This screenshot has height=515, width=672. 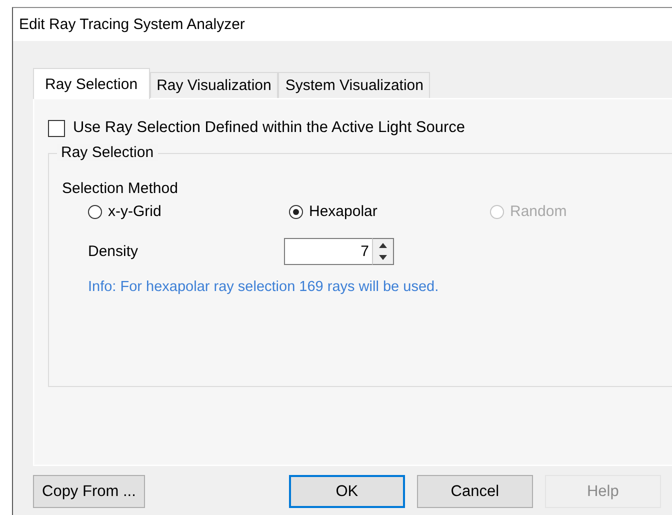 What do you see at coordinates (328, 251) in the screenshot?
I see `number-field: 7` at bounding box center [328, 251].